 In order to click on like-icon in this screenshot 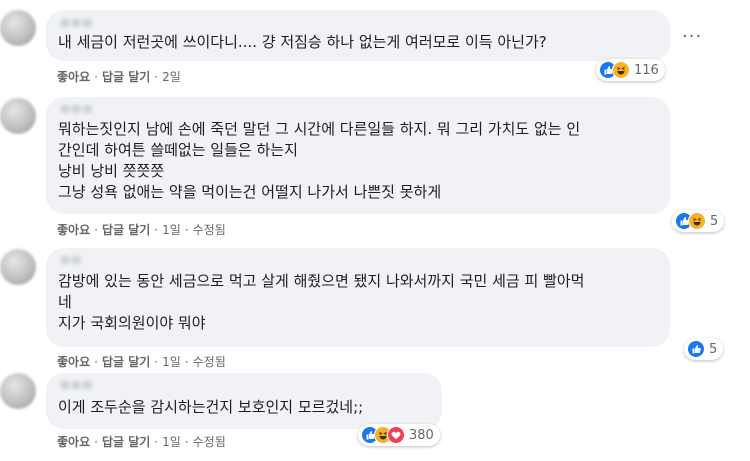, I will do `click(696, 349)`.